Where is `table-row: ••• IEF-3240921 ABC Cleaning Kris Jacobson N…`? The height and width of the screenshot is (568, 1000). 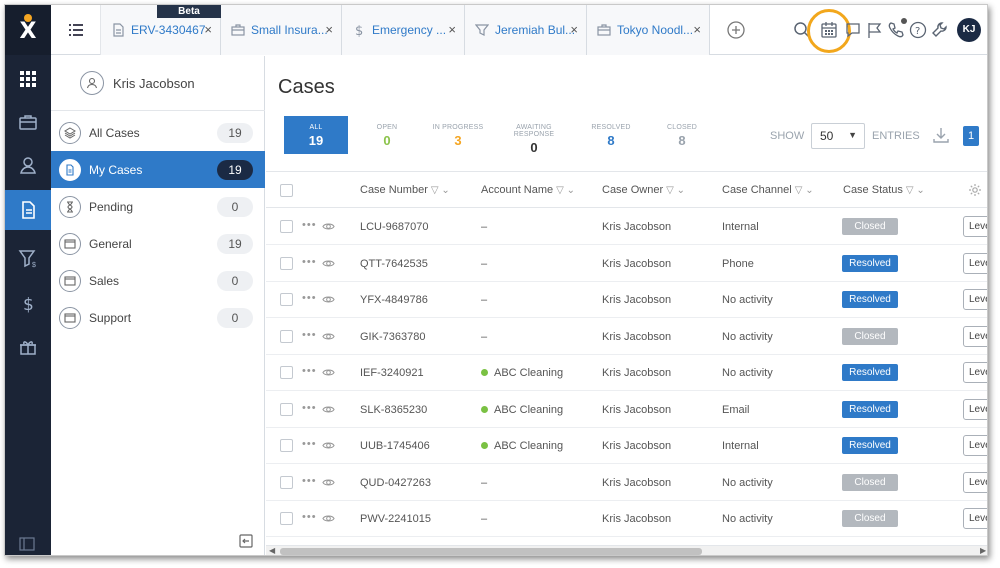
table-row: ••• IEF-3240921 ABC Cleaning Kris Jacobson N… is located at coordinates (626, 373).